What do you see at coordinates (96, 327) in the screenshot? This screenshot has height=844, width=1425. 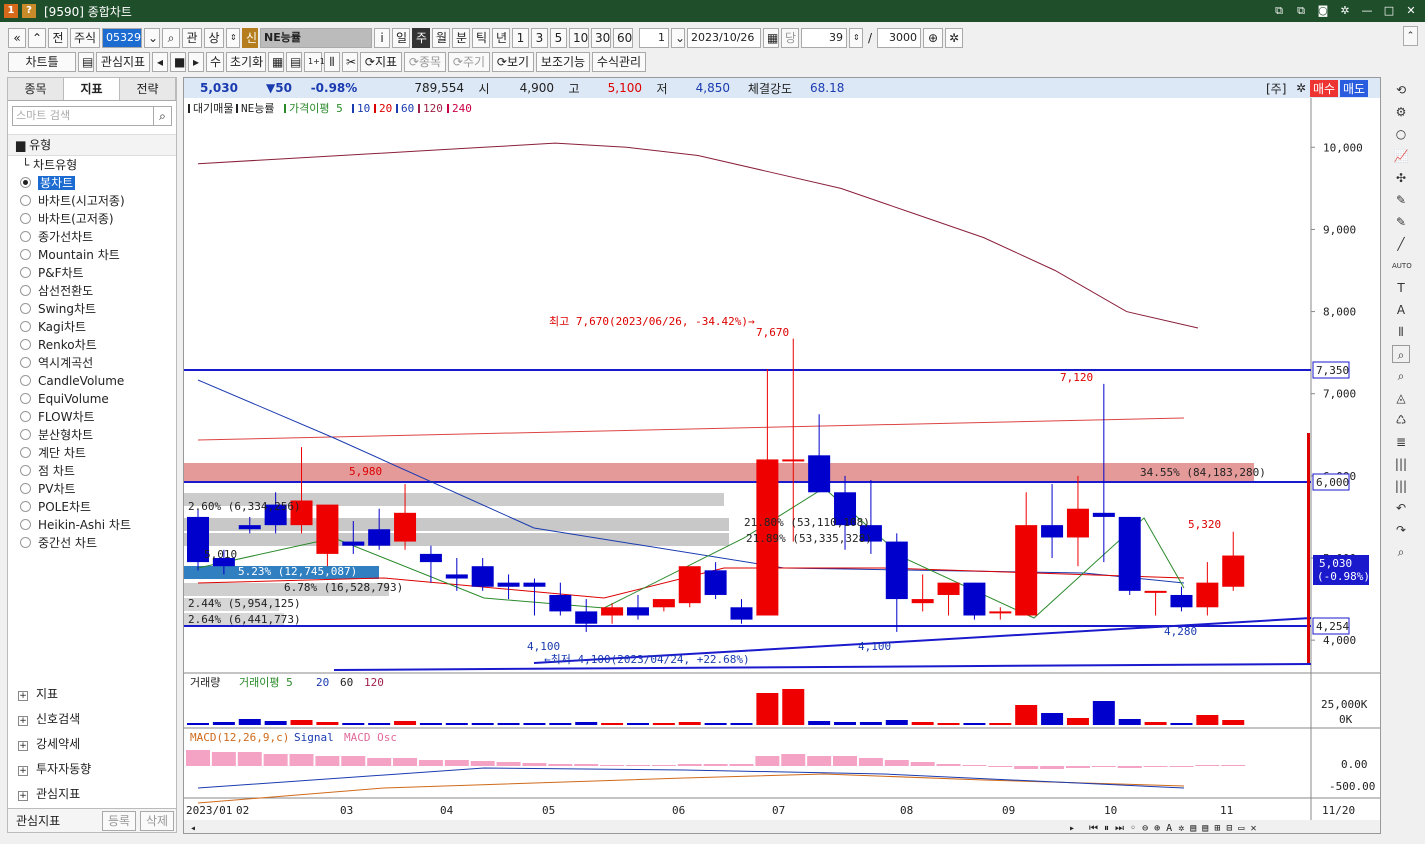 I see `chart-type-item: Kagi차트` at bounding box center [96, 327].